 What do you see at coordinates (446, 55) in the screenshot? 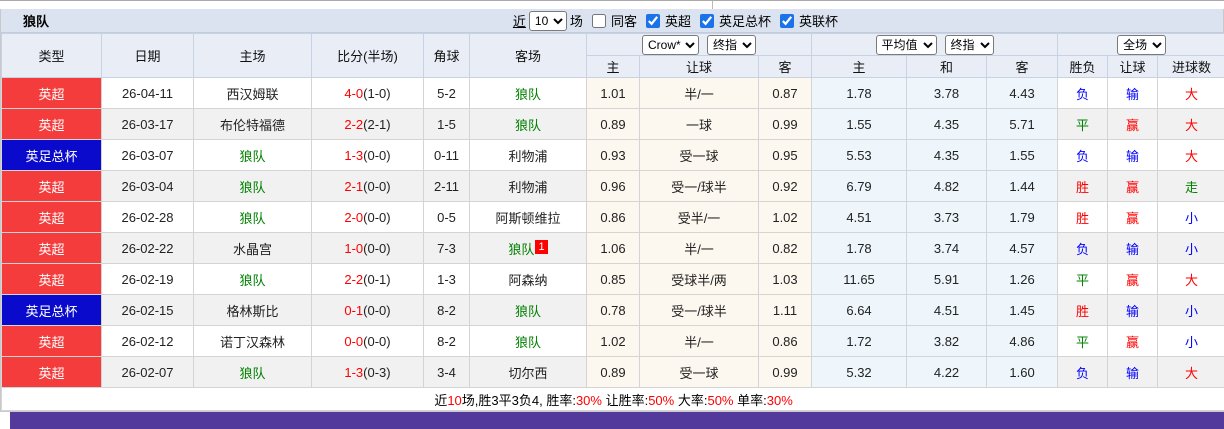
I see `col-header-corners: 角球` at bounding box center [446, 55].